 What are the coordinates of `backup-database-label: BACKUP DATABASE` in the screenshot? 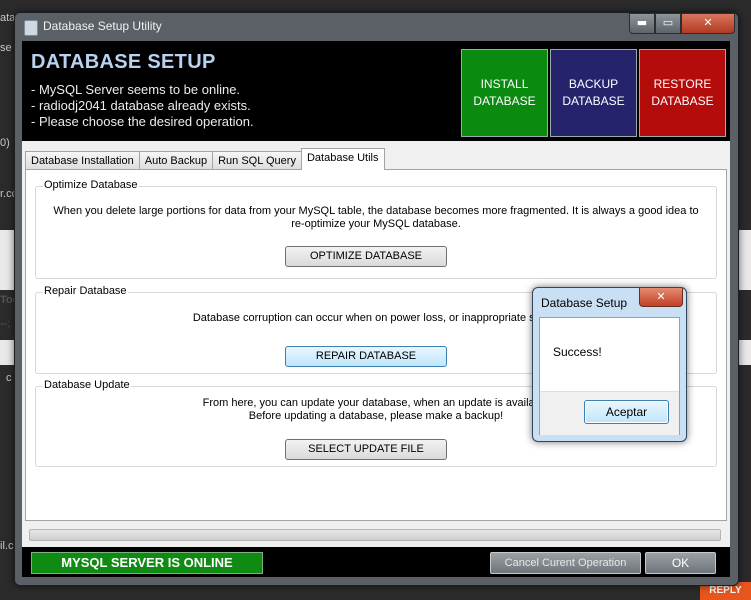 It's located at (593, 92).